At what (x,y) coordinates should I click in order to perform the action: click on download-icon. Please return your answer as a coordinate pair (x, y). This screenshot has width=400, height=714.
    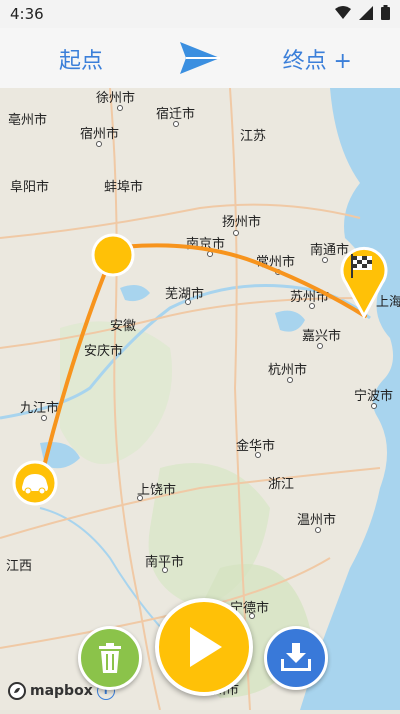
    Looking at the image, I should click on (296, 657).